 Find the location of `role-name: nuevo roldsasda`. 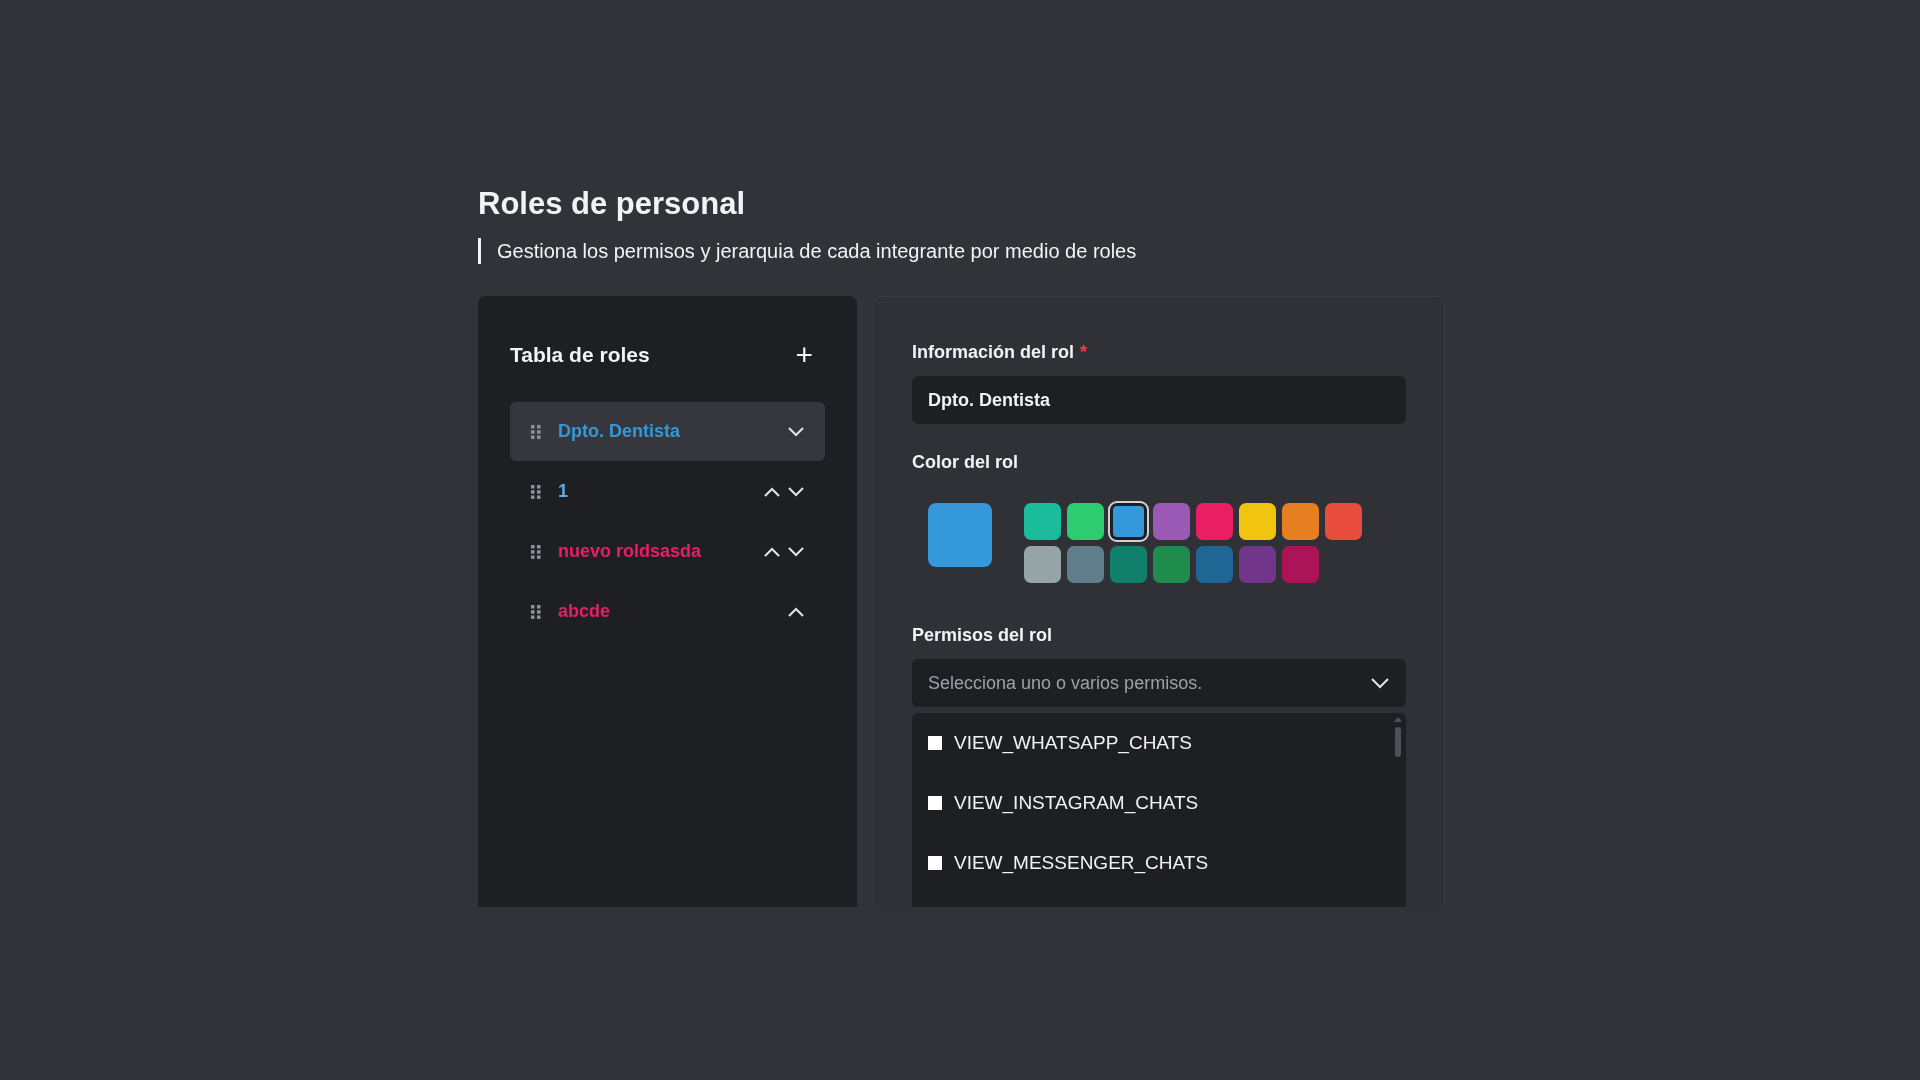

role-name: nuevo roldsasda is located at coordinates (630, 551).